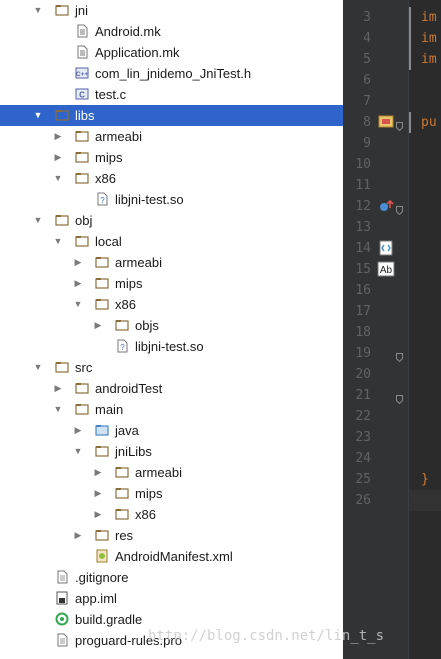 The width and height of the screenshot is (441, 659). Describe the element at coordinates (171, 514) in the screenshot. I see `tree-item-x86: ▶ x86` at that location.